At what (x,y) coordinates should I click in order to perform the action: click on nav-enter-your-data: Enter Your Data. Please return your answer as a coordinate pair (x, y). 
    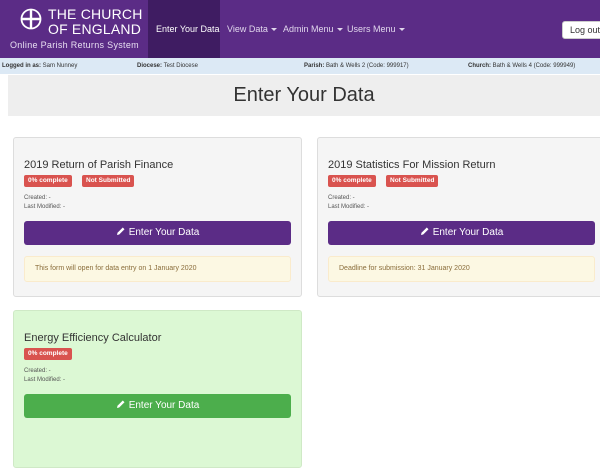
    Looking at the image, I should click on (184, 29).